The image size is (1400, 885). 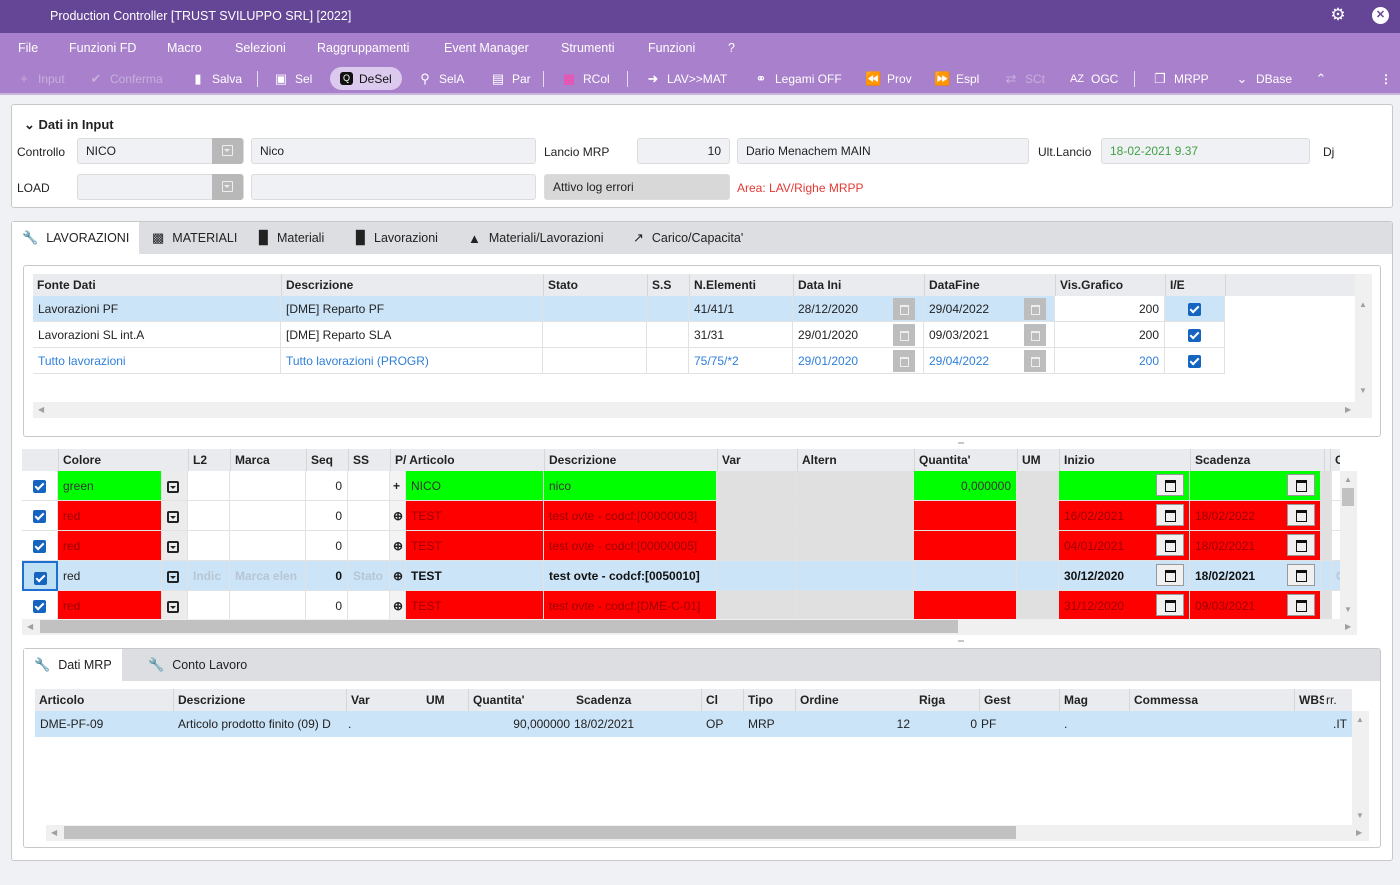 What do you see at coordinates (1338, 15) in the screenshot?
I see `gear-icon: ⚙` at bounding box center [1338, 15].